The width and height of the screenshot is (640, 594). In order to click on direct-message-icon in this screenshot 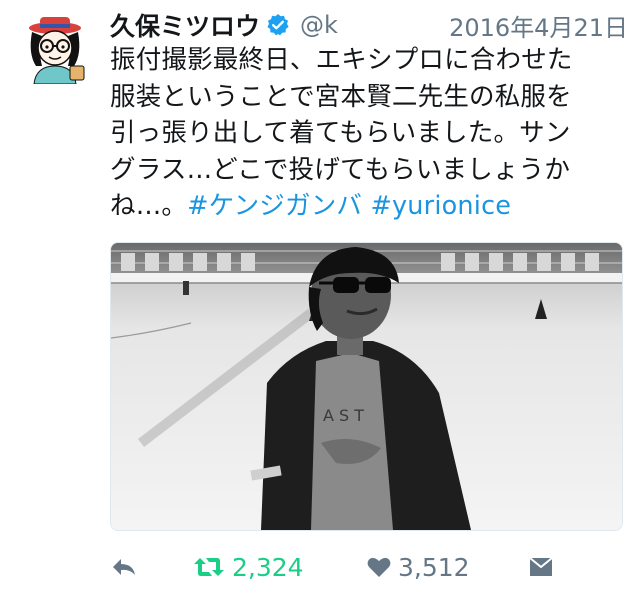, I will do `click(541, 566)`.